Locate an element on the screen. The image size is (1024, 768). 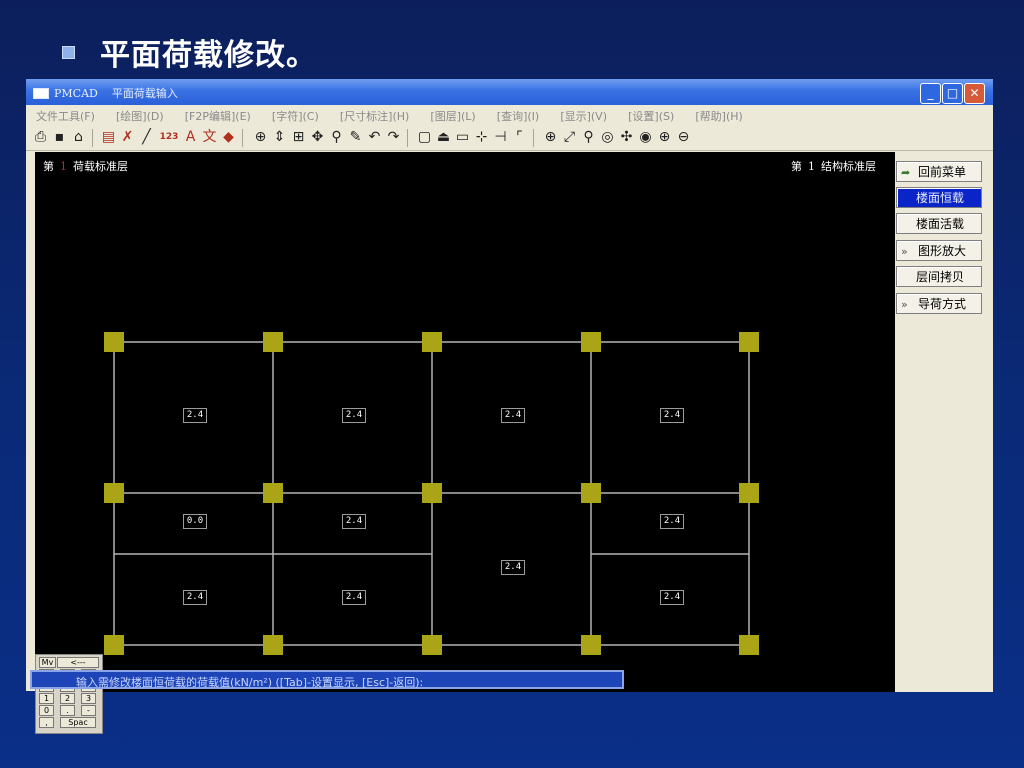
rectangle-icon: ▭ is located at coordinates (462, 137).